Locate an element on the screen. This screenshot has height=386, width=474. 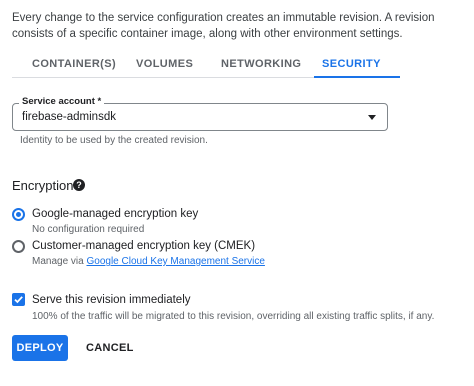
serve-immediately-label: Serve this revision immediately is located at coordinates (111, 300).